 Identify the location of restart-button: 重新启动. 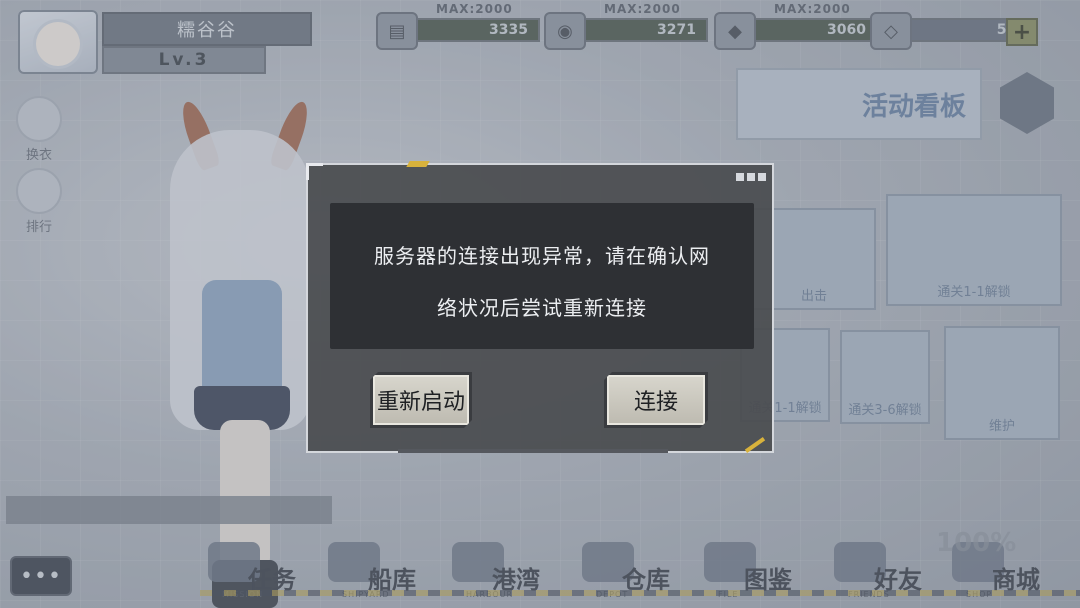
(421, 400).